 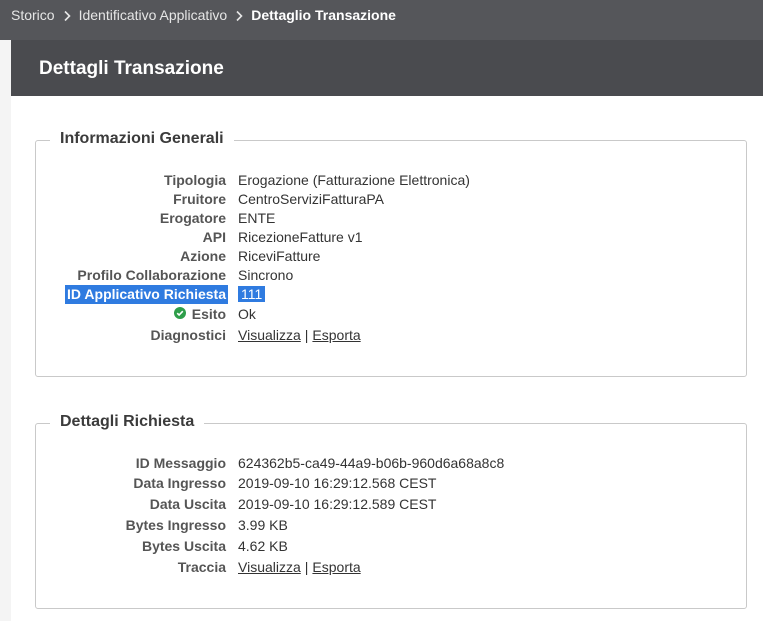 What do you see at coordinates (392, 237) in the screenshot?
I see `field-api: API RicezioneFatture v1` at bounding box center [392, 237].